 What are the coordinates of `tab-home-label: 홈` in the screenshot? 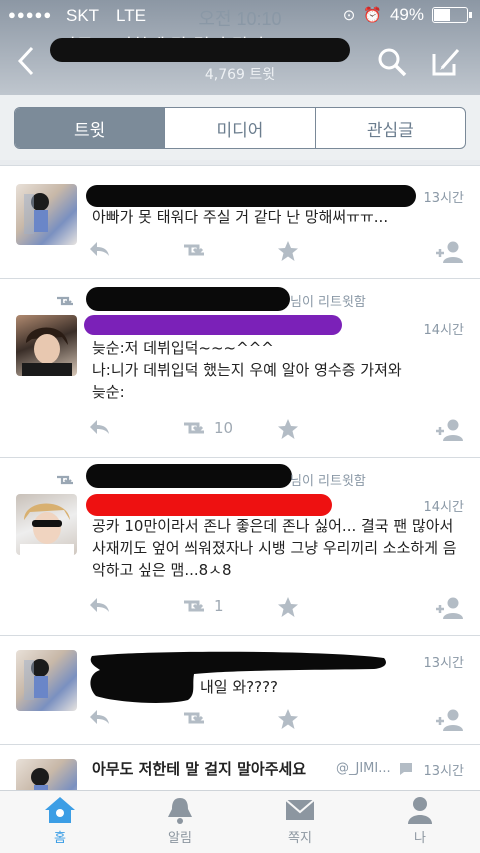 It's located at (60, 838).